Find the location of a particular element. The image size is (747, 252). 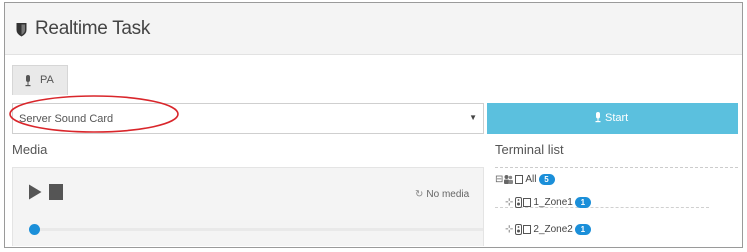

media-progress-track is located at coordinates (258, 229).